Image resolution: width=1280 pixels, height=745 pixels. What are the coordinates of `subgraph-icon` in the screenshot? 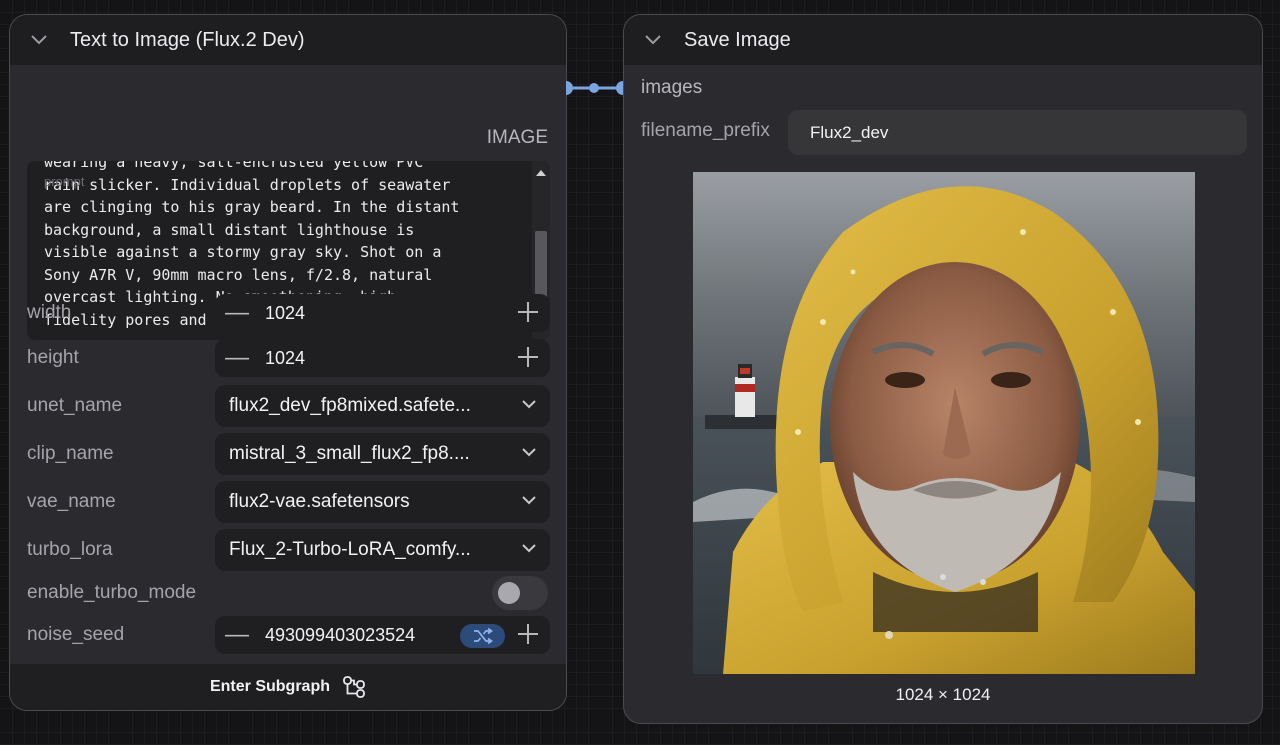 It's located at (354, 687).